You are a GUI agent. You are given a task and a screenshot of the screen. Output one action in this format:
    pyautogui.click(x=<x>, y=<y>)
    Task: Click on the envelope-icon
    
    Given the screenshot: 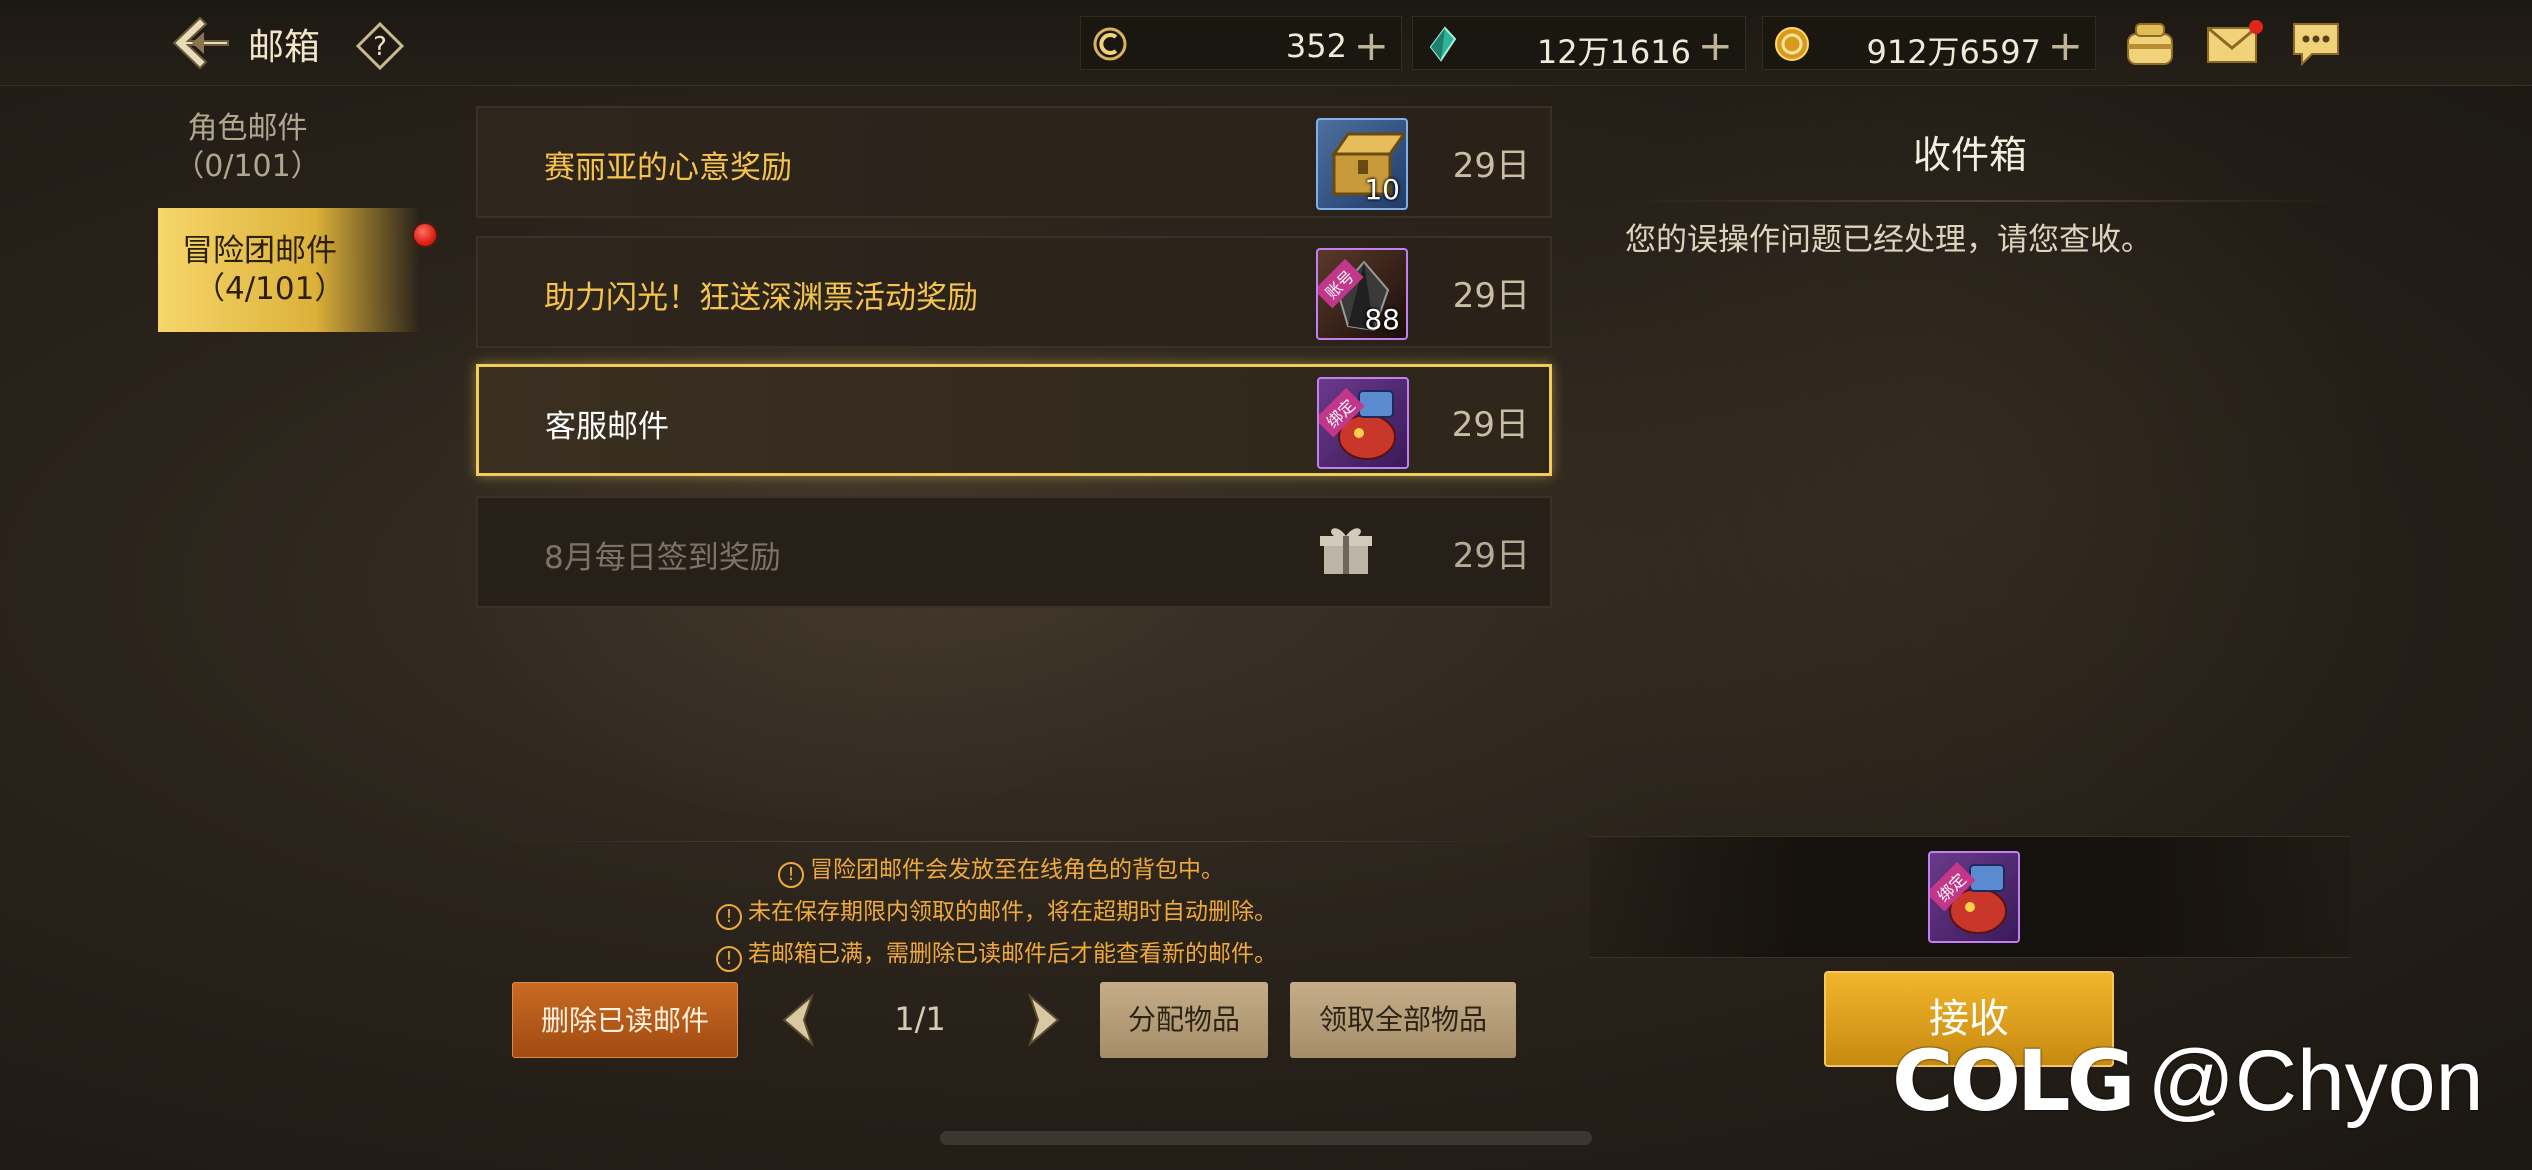 What is the action you would take?
    pyautogui.click(x=2235, y=41)
    